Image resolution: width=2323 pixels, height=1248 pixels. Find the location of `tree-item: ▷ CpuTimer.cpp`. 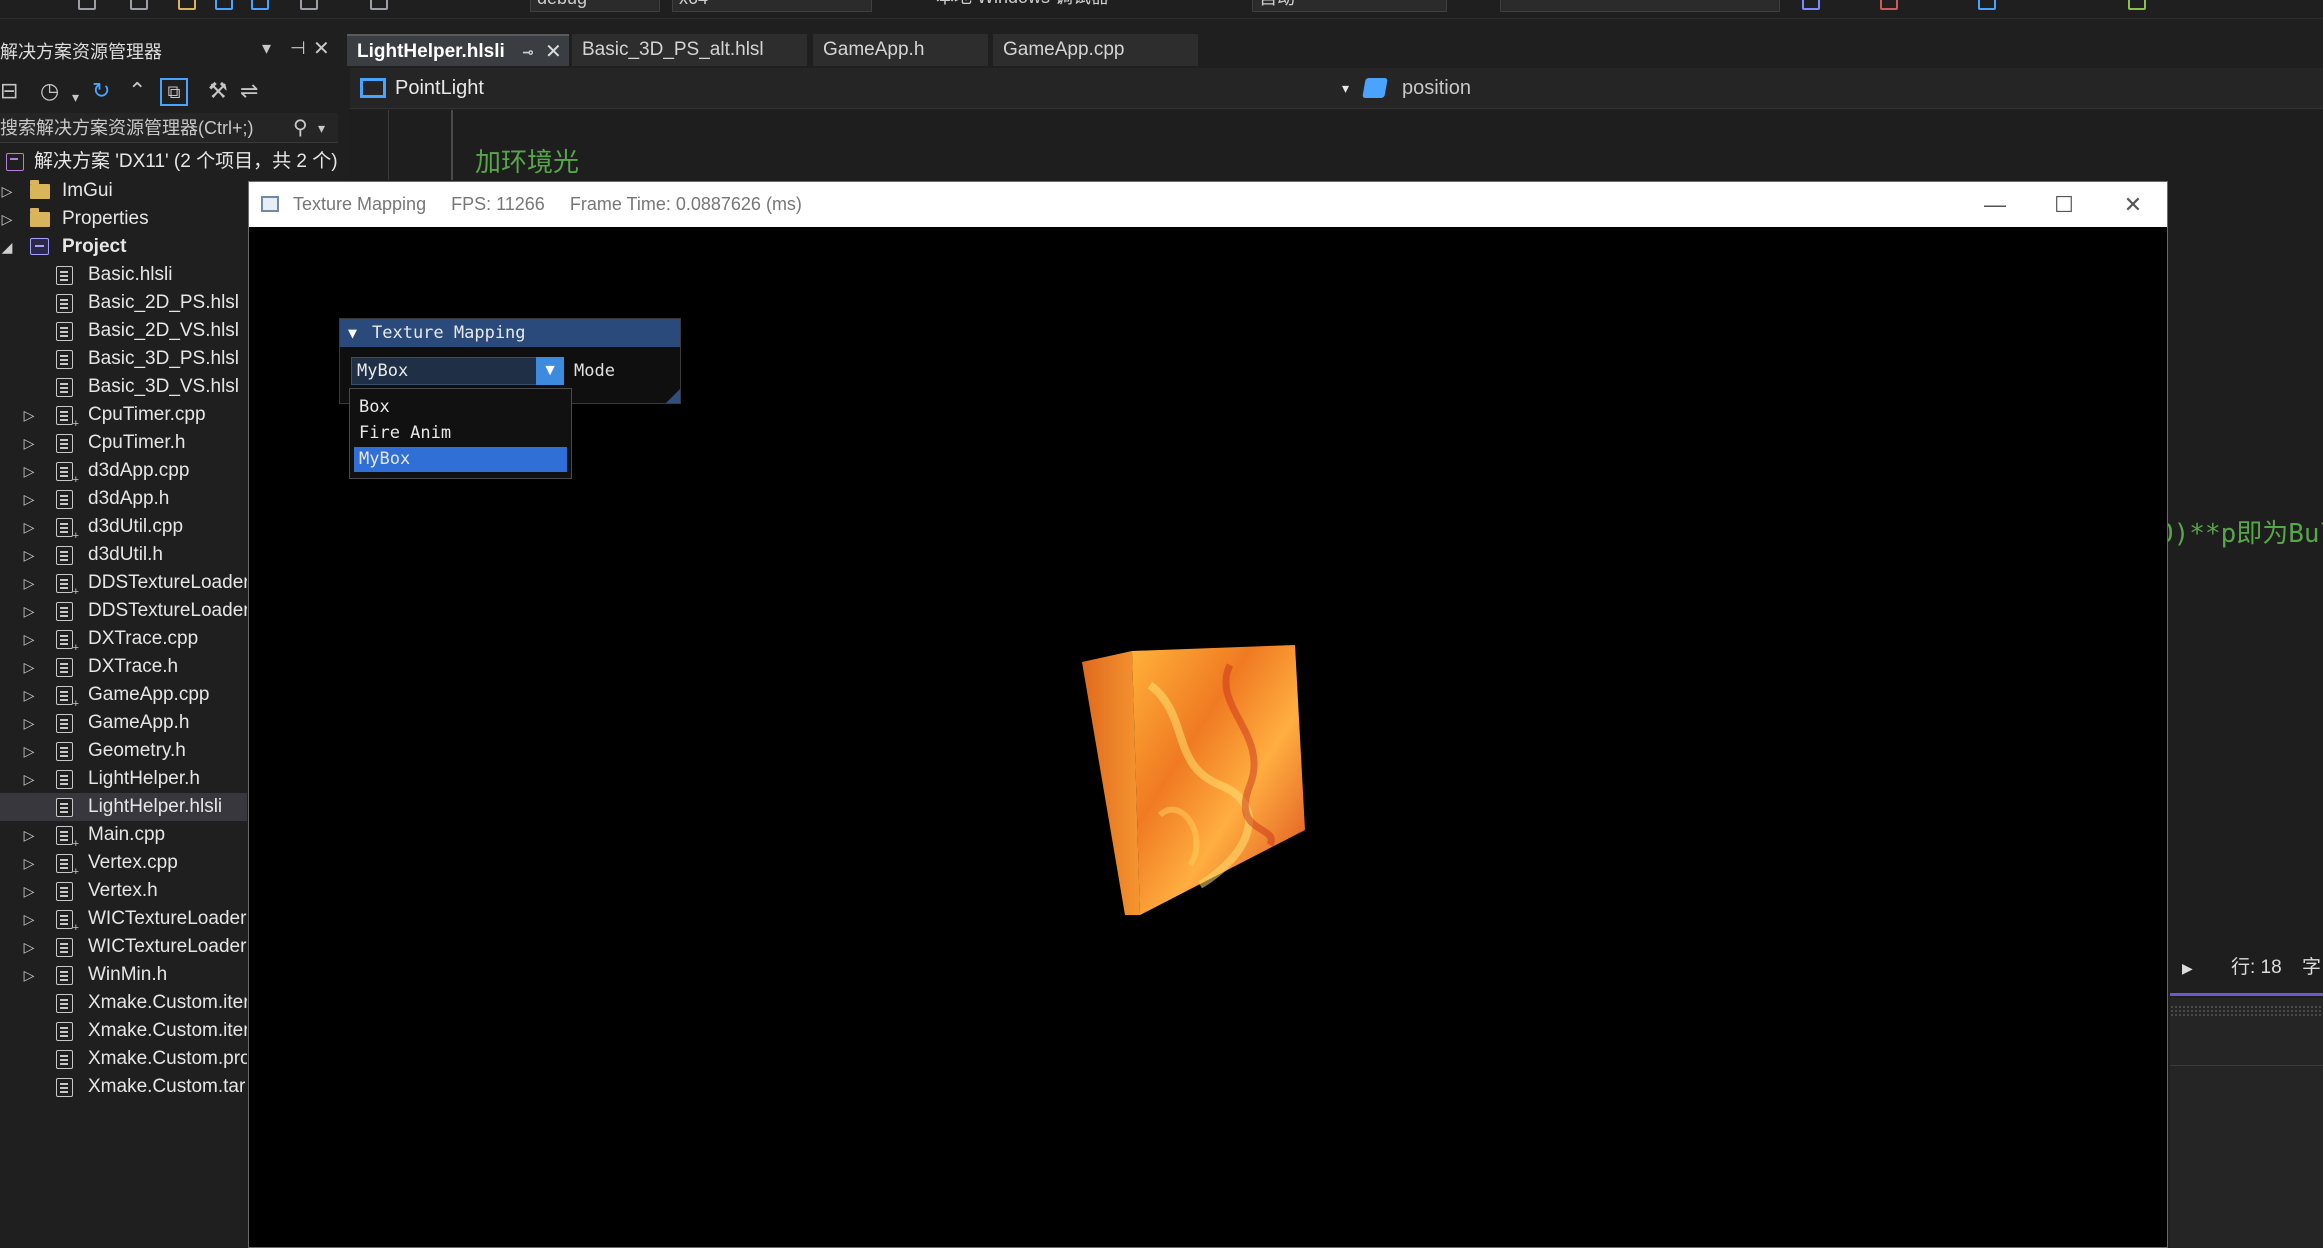

tree-item: ▷ CpuTimer.cpp is located at coordinates (123, 415).